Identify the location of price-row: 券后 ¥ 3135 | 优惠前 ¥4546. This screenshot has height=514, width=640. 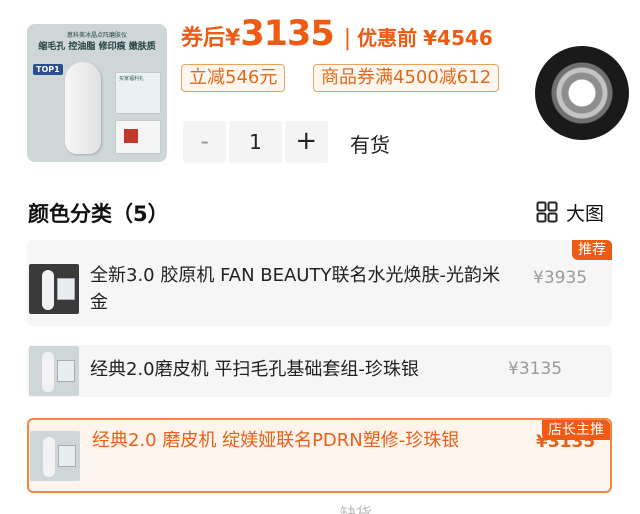
(337, 36).